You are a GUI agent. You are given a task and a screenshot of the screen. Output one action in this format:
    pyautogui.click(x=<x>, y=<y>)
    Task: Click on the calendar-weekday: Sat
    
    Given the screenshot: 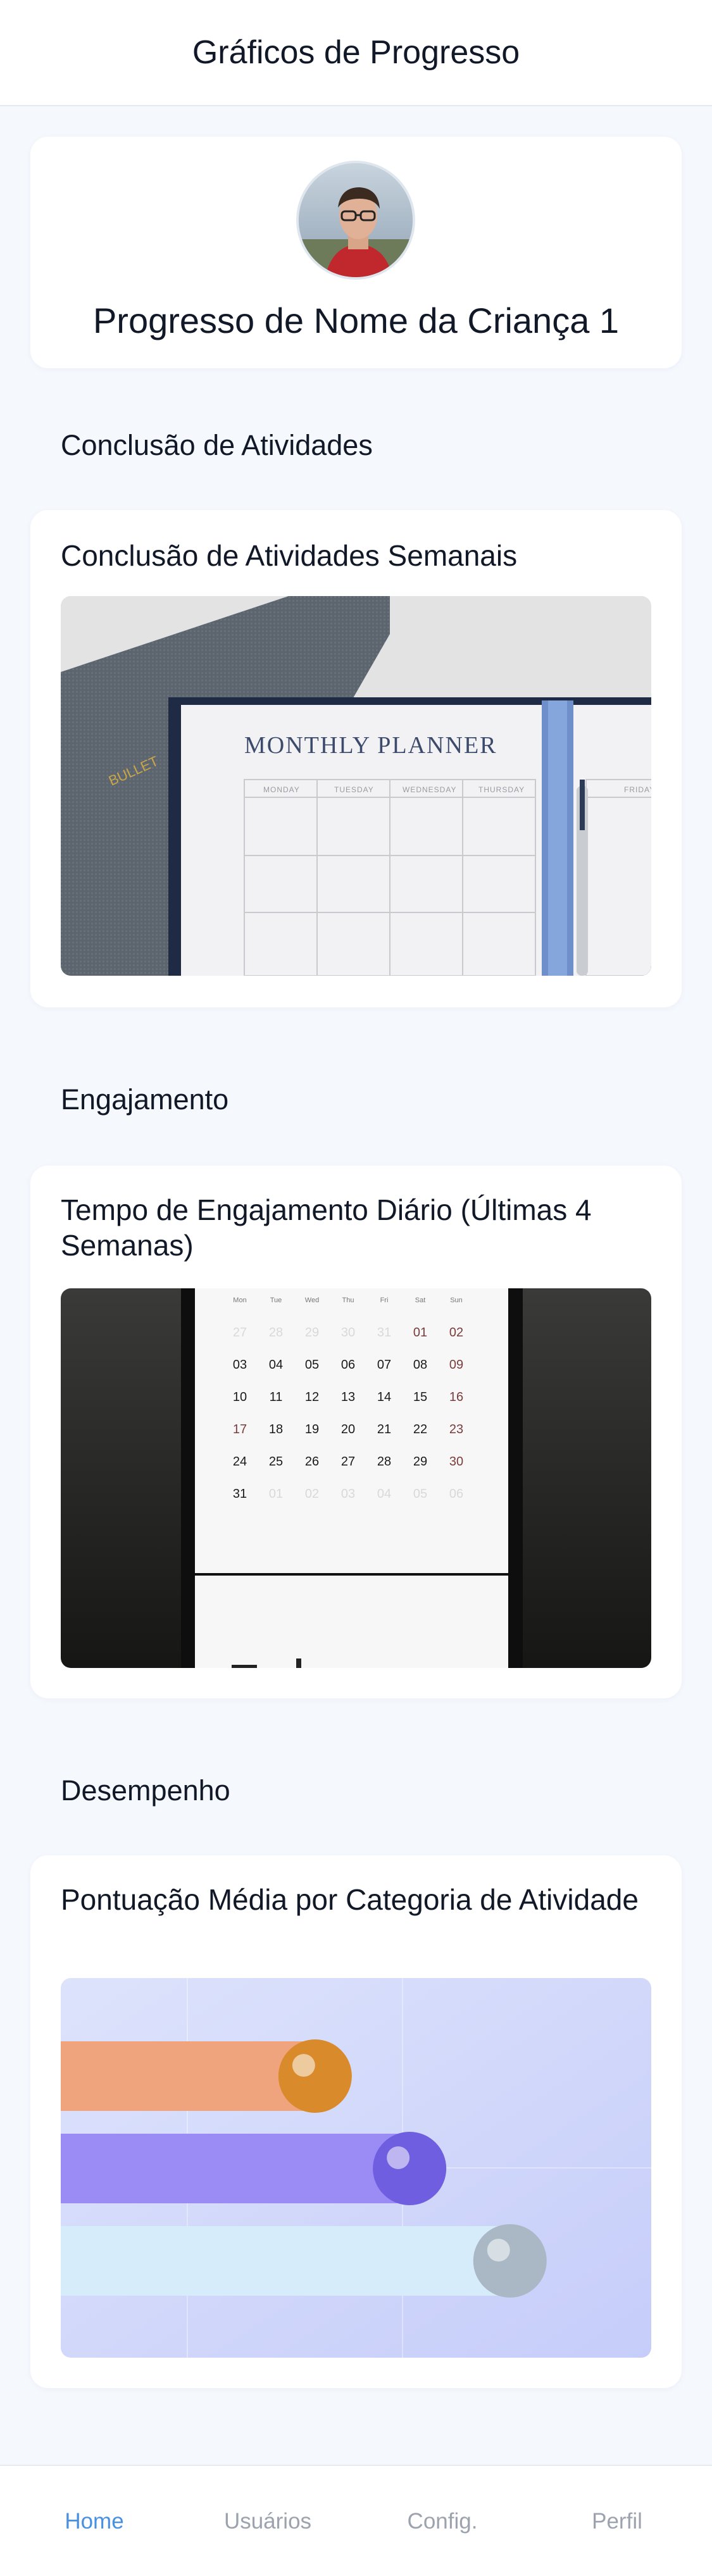 What is the action you would take?
    pyautogui.click(x=420, y=1300)
    